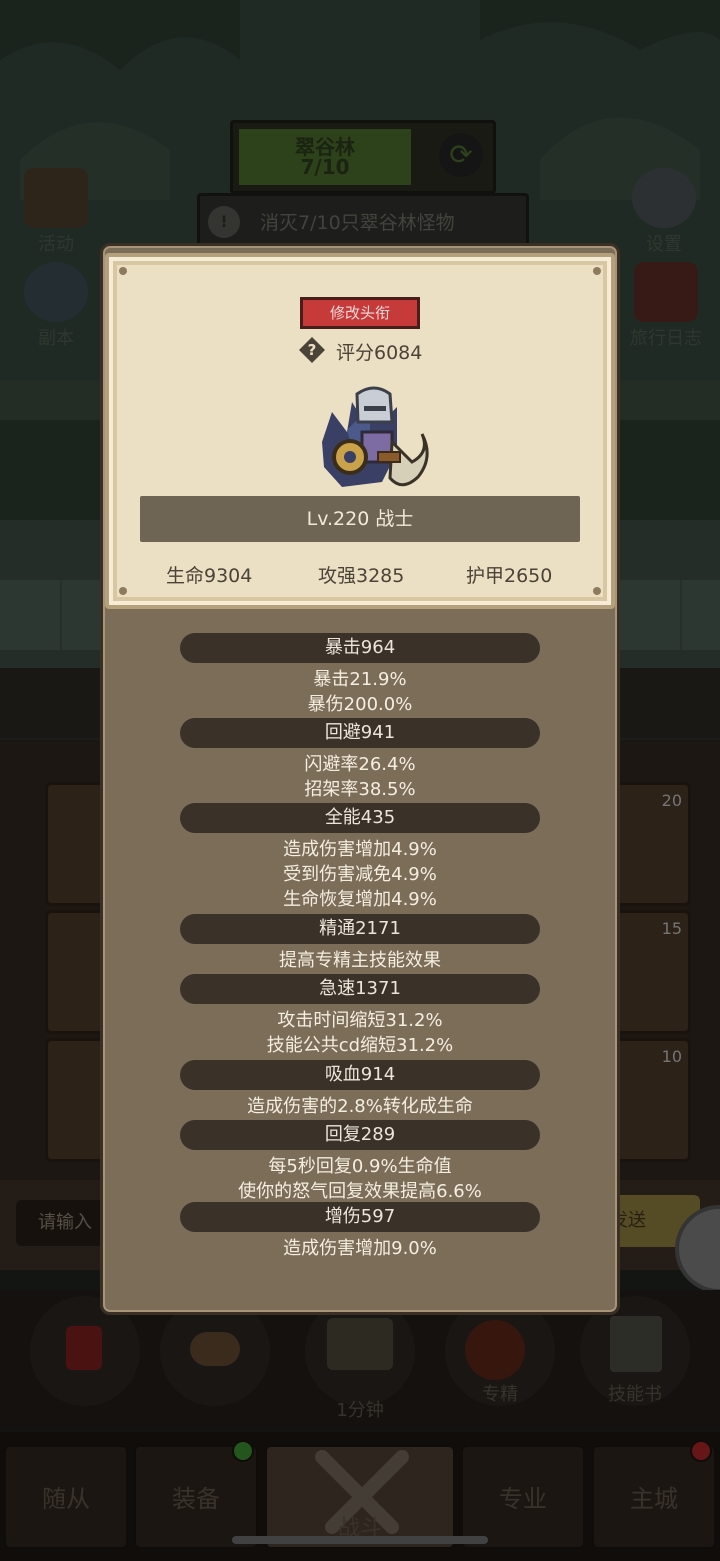  I want to click on stat-detail: 造成伤害的2.8%转化成生命, so click(360, 1106).